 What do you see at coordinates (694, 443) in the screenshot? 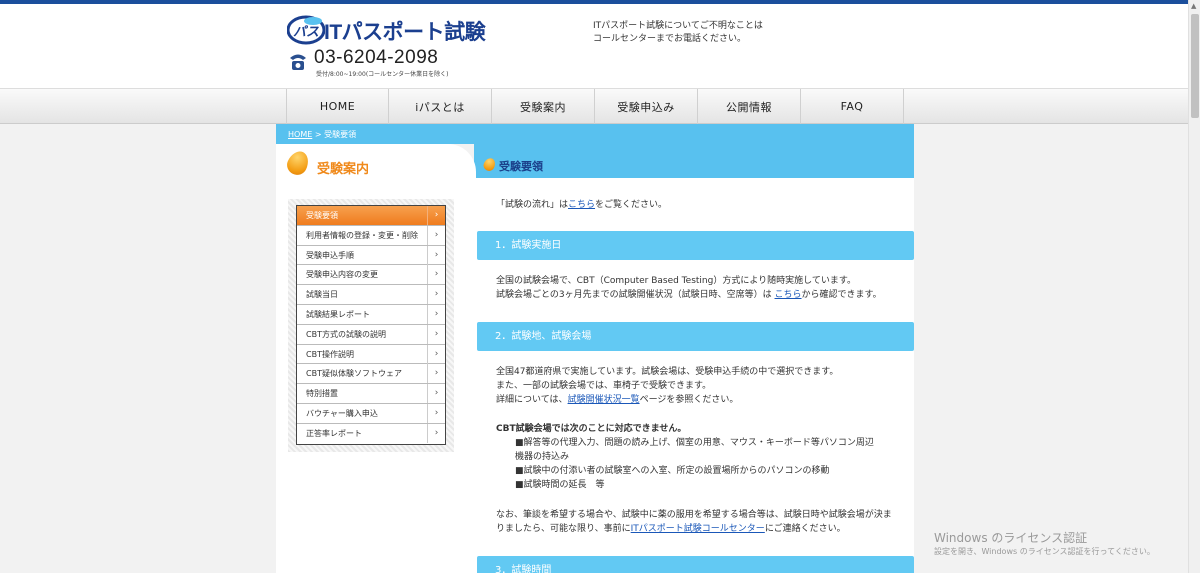
I see `list-item: ■解答等の代理入力、問題の読み上げ、個室の用意、マウス・キーボード等パソコン周辺` at bounding box center [694, 443].